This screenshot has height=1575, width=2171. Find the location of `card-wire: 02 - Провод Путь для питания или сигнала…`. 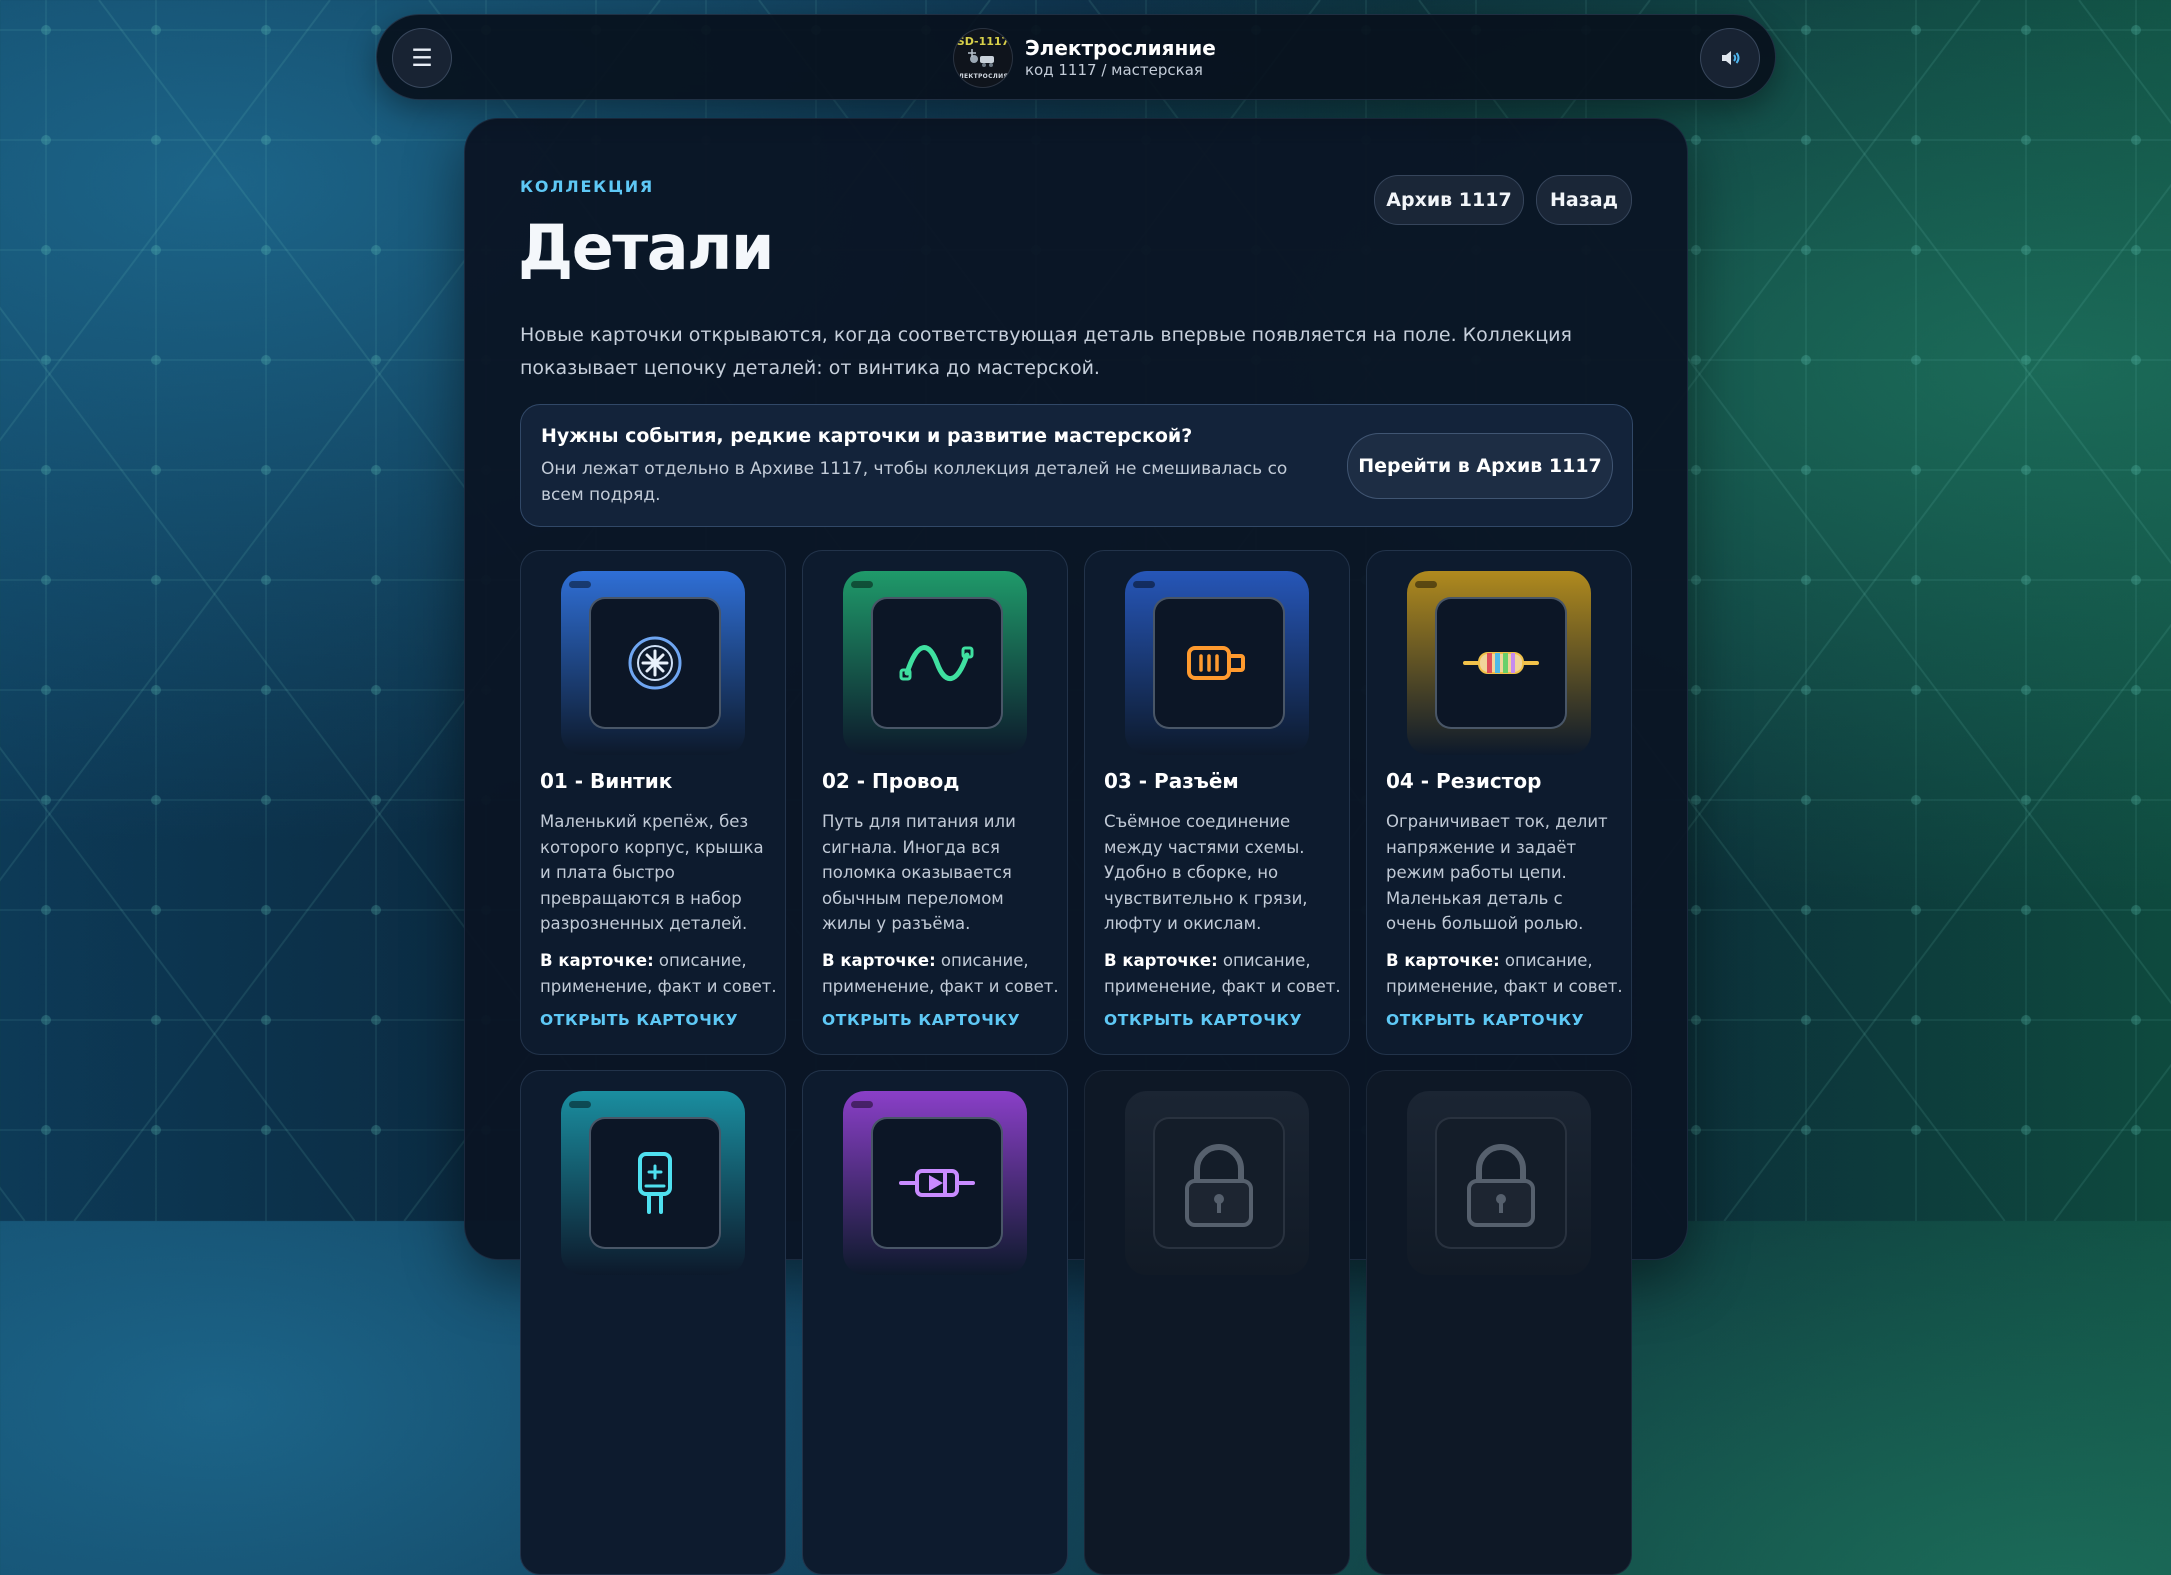

card-wire: 02 - Провод Путь для питания или сигнала… is located at coordinates (935, 802).